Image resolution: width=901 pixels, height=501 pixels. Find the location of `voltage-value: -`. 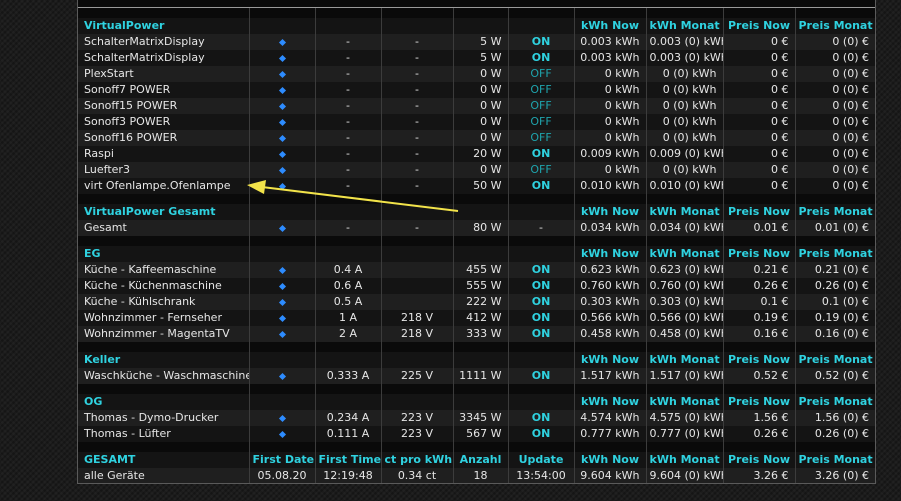

voltage-value: - is located at coordinates (416, 42).